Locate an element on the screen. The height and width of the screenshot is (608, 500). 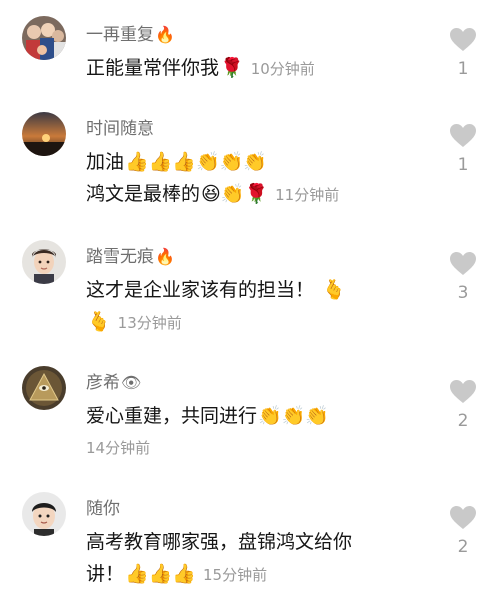
rose-icon: 🌹 is located at coordinates (232, 68).